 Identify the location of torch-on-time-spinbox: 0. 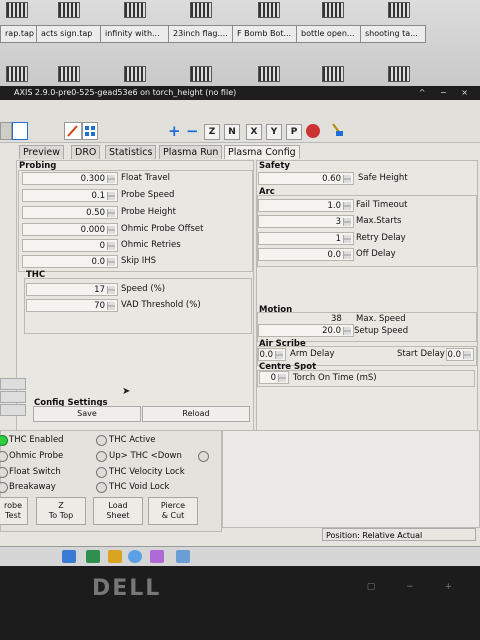
(274, 377).